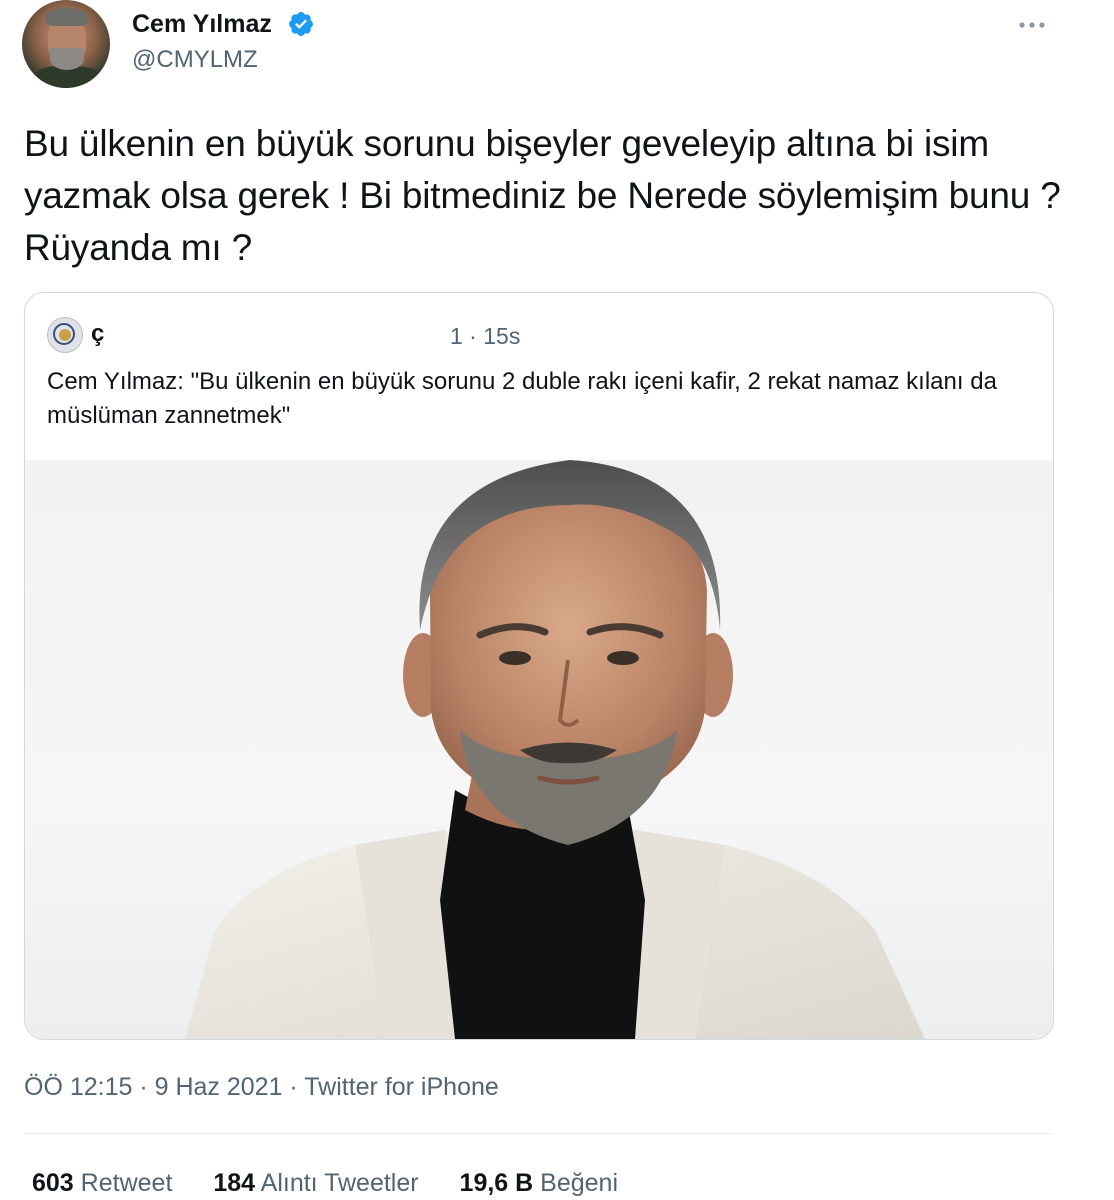 Image resolution: width=1114 pixels, height=1200 pixels. I want to click on quotes-count: 184, so click(234, 1183).